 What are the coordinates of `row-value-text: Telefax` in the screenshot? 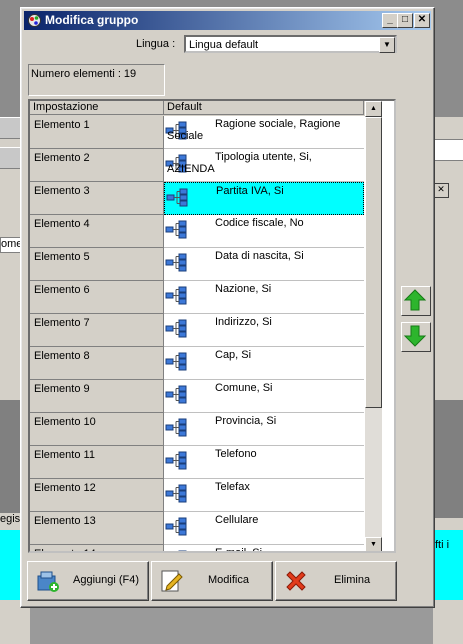 It's located at (232, 487).